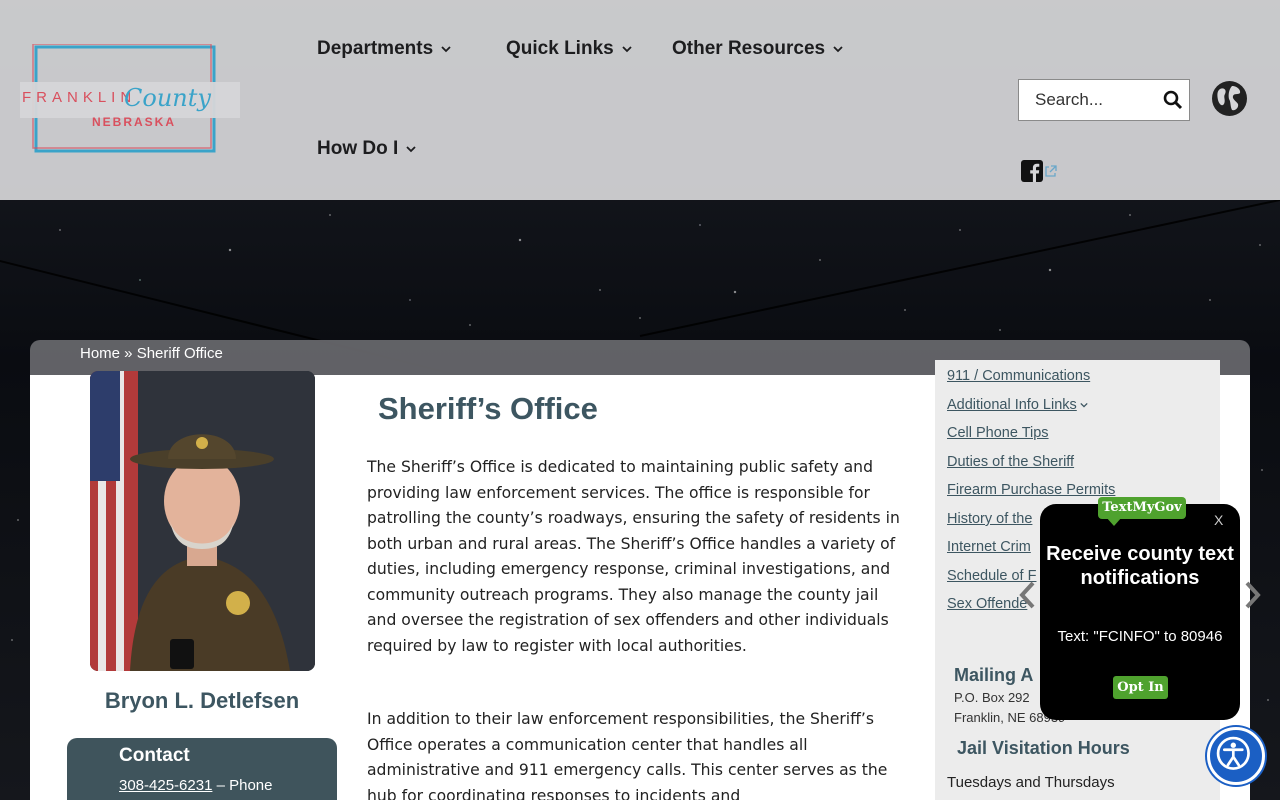 The image size is (1280, 800). I want to click on nav-label: Quick Links, so click(560, 48).